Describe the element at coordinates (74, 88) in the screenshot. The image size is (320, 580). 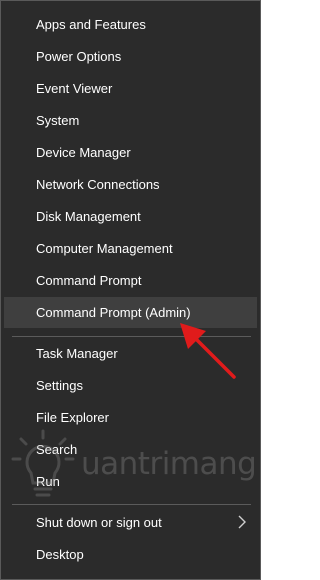
I see `menu-item-label: Event Viewer` at that location.